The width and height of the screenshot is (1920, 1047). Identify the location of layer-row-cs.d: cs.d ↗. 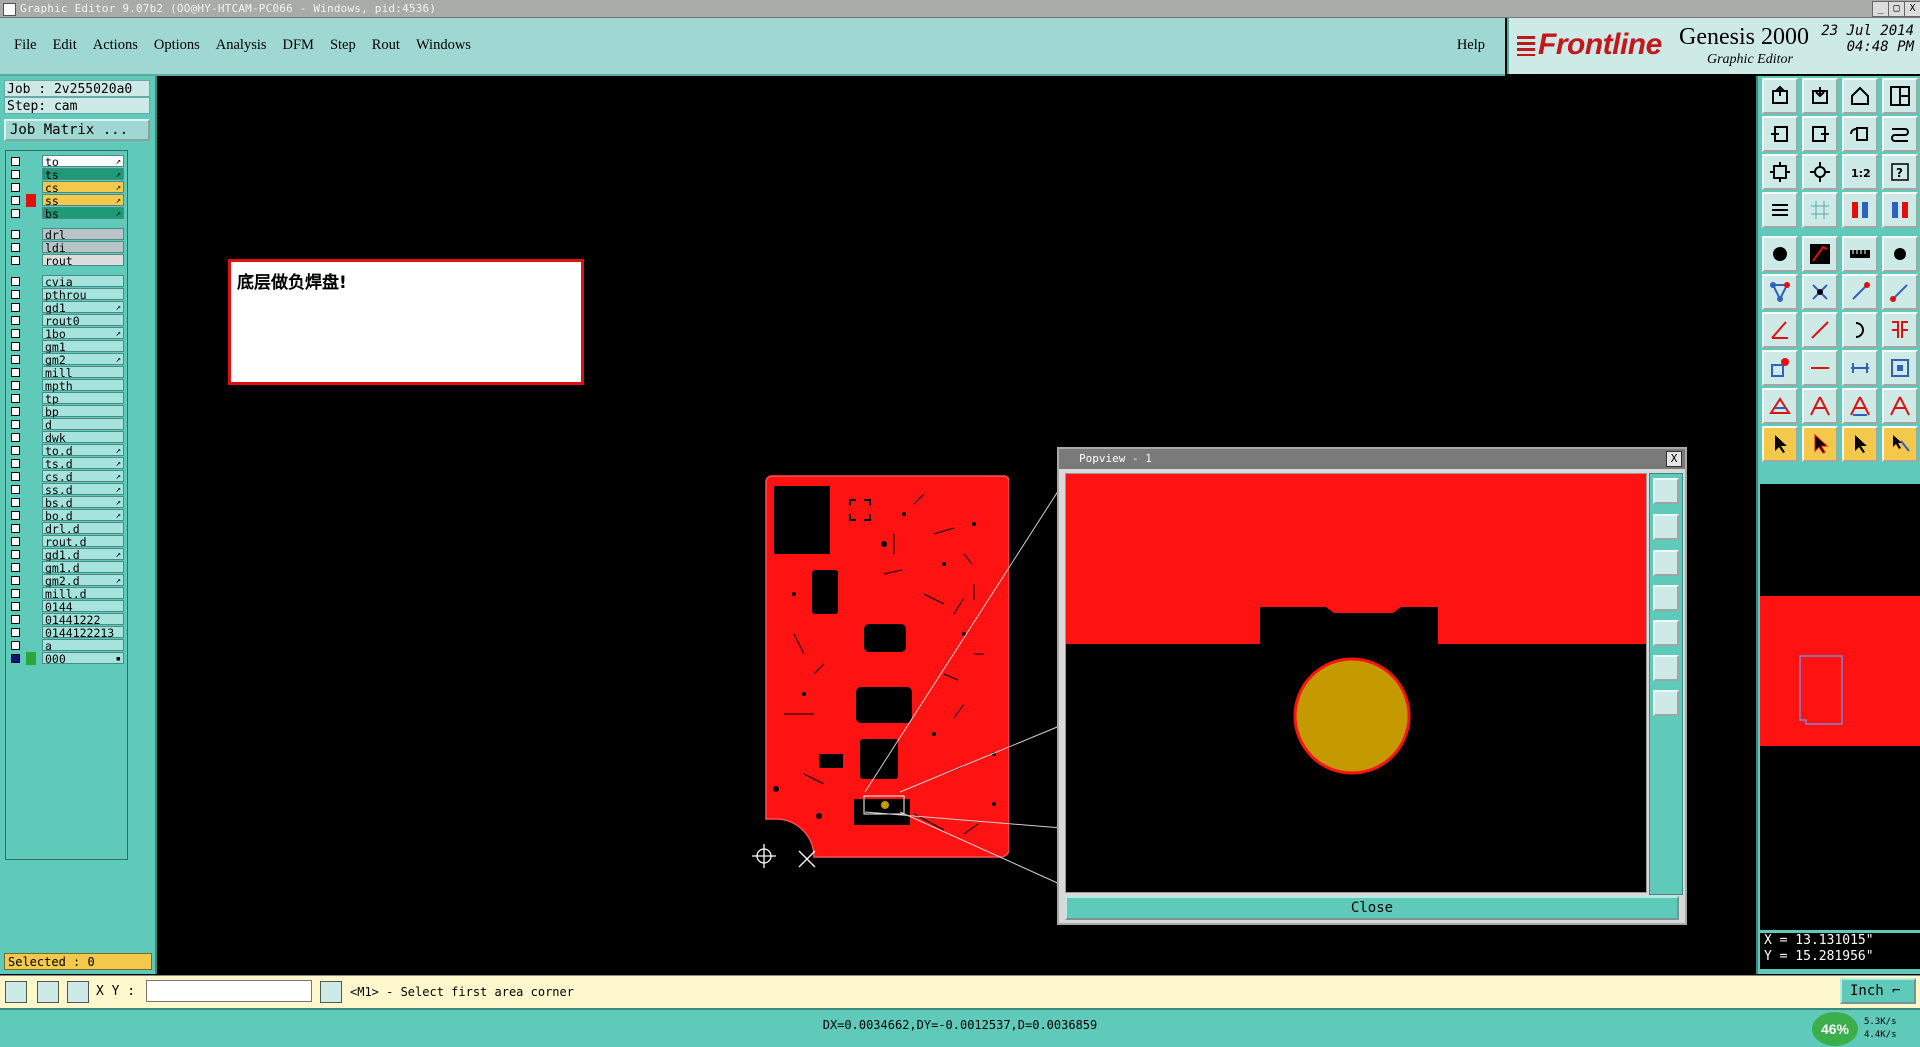
(66, 476).